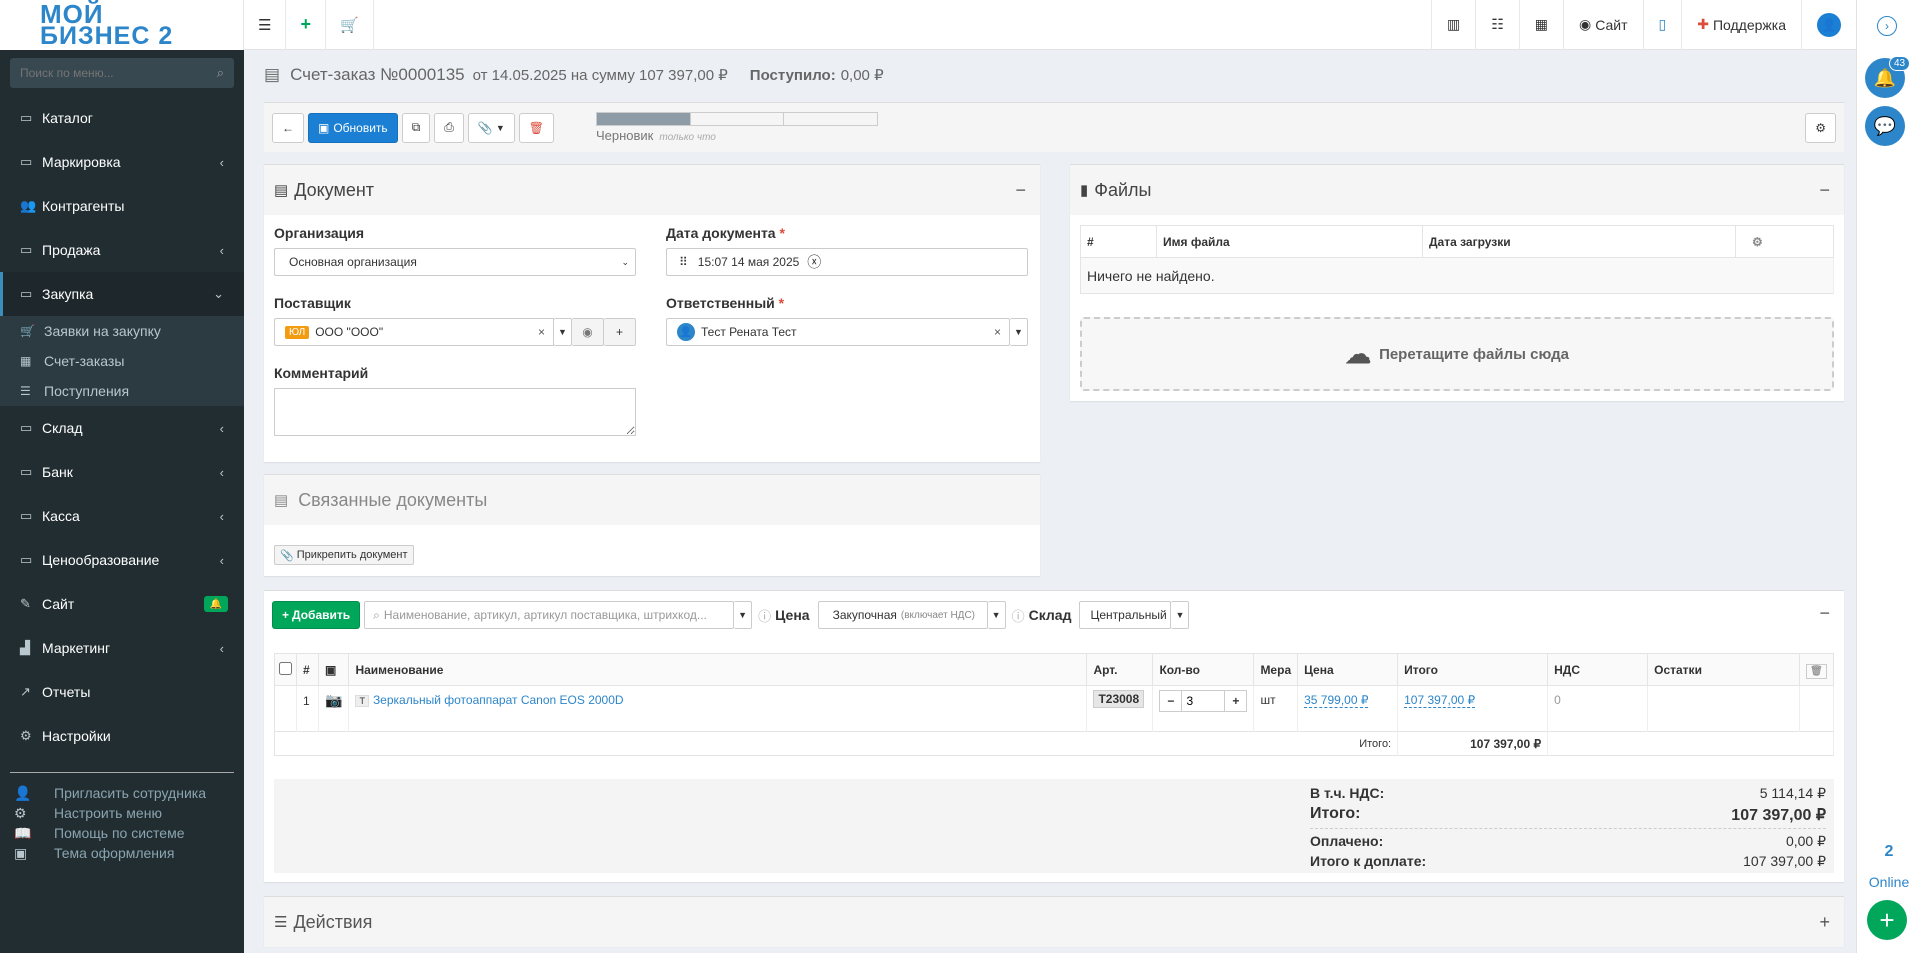 This screenshot has width=1920, height=953. Describe the element at coordinates (122, 648) in the screenshot. I see `sidebar-item-marketing: ▟ Маркетинг ‹` at that location.